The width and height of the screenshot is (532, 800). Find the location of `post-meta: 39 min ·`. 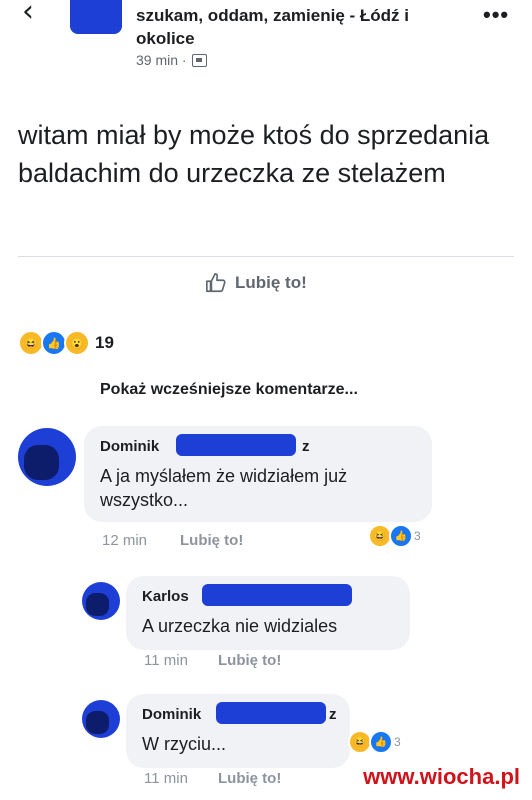

post-meta: 39 min · is located at coordinates (171, 60).